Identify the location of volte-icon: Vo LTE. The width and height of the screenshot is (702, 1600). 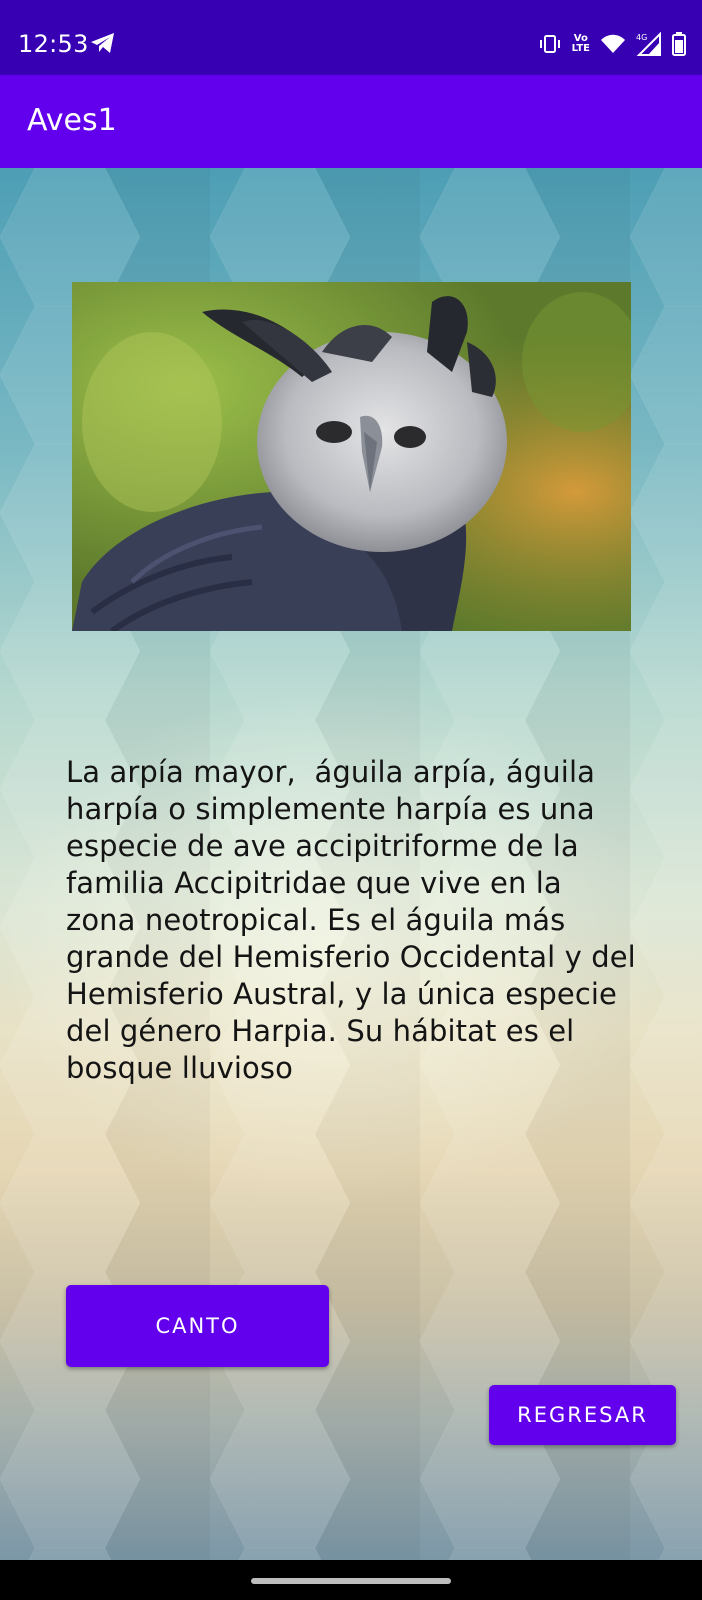
(580, 43).